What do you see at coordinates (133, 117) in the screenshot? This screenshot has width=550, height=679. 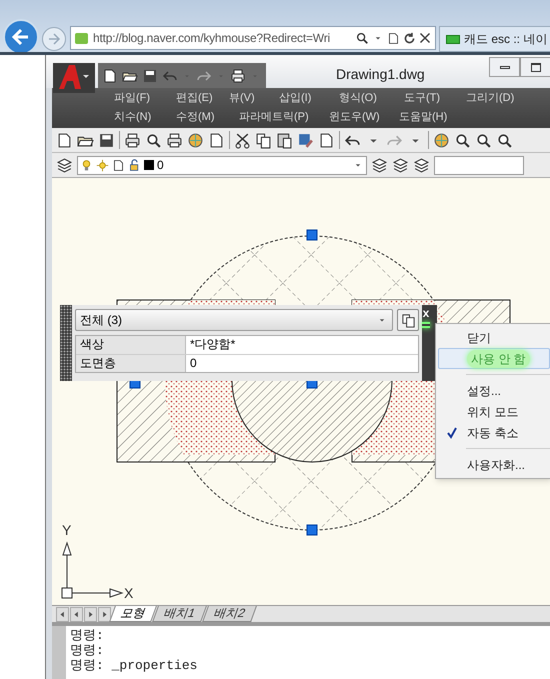 I see `menu-item: 치수(N)` at bounding box center [133, 117].